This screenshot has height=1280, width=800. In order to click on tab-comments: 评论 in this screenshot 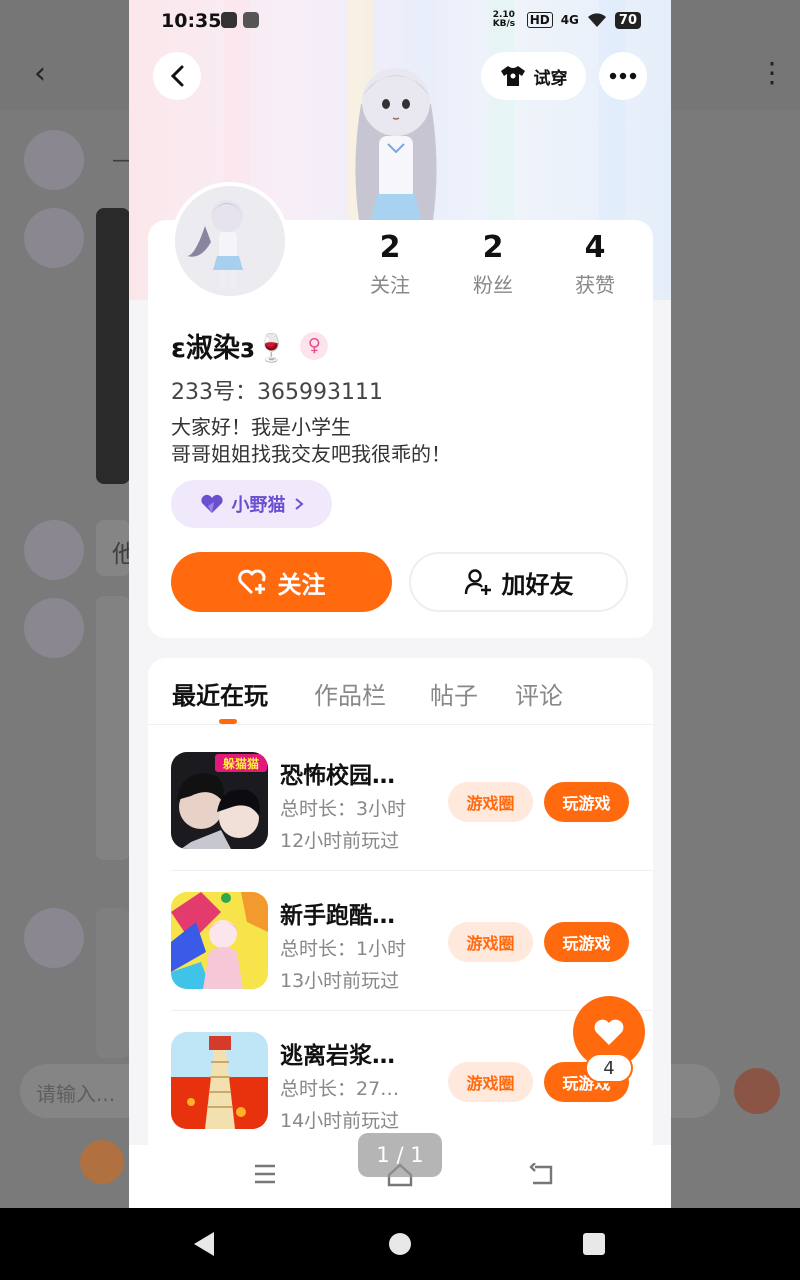, I will do `click(539, 693)`.